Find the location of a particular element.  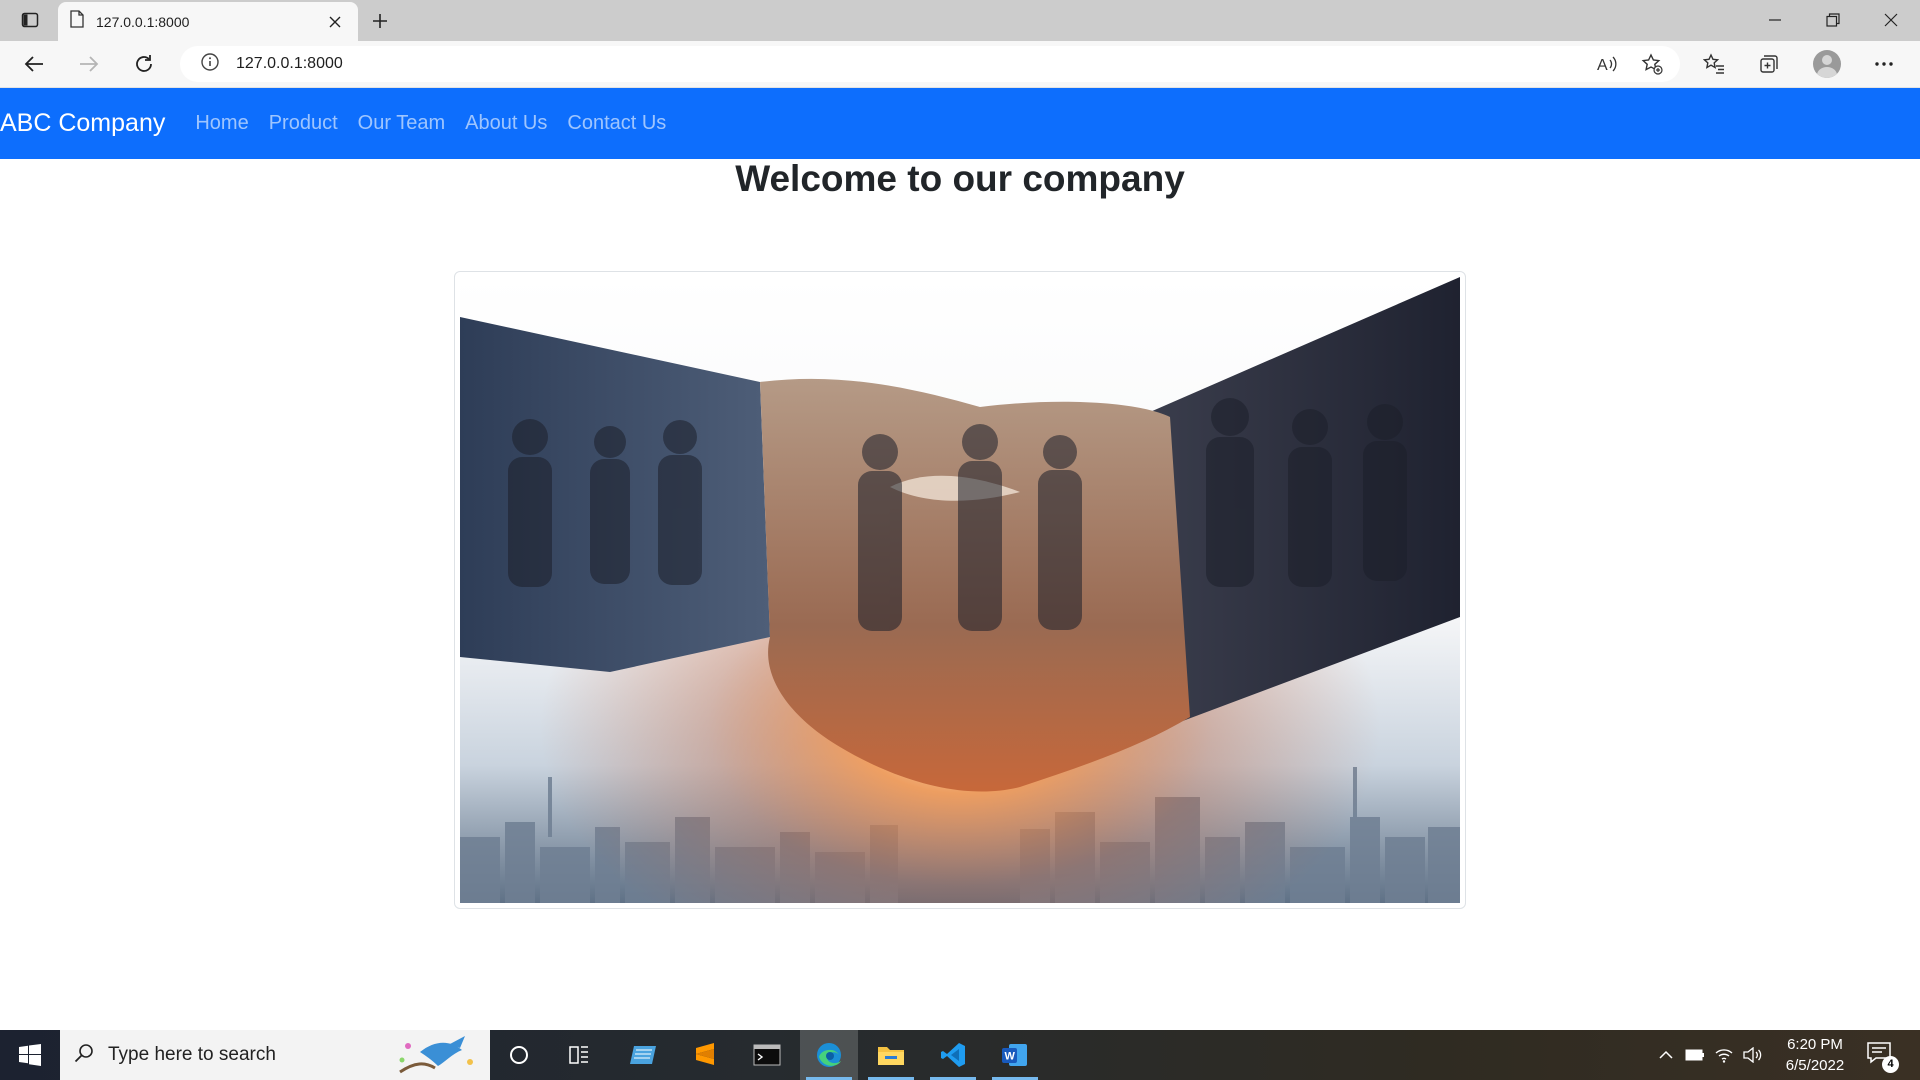

windows-taskbar: Type here to search W 6:20 PM 6/5/2022 4 is located at coordinates (960, 1055).